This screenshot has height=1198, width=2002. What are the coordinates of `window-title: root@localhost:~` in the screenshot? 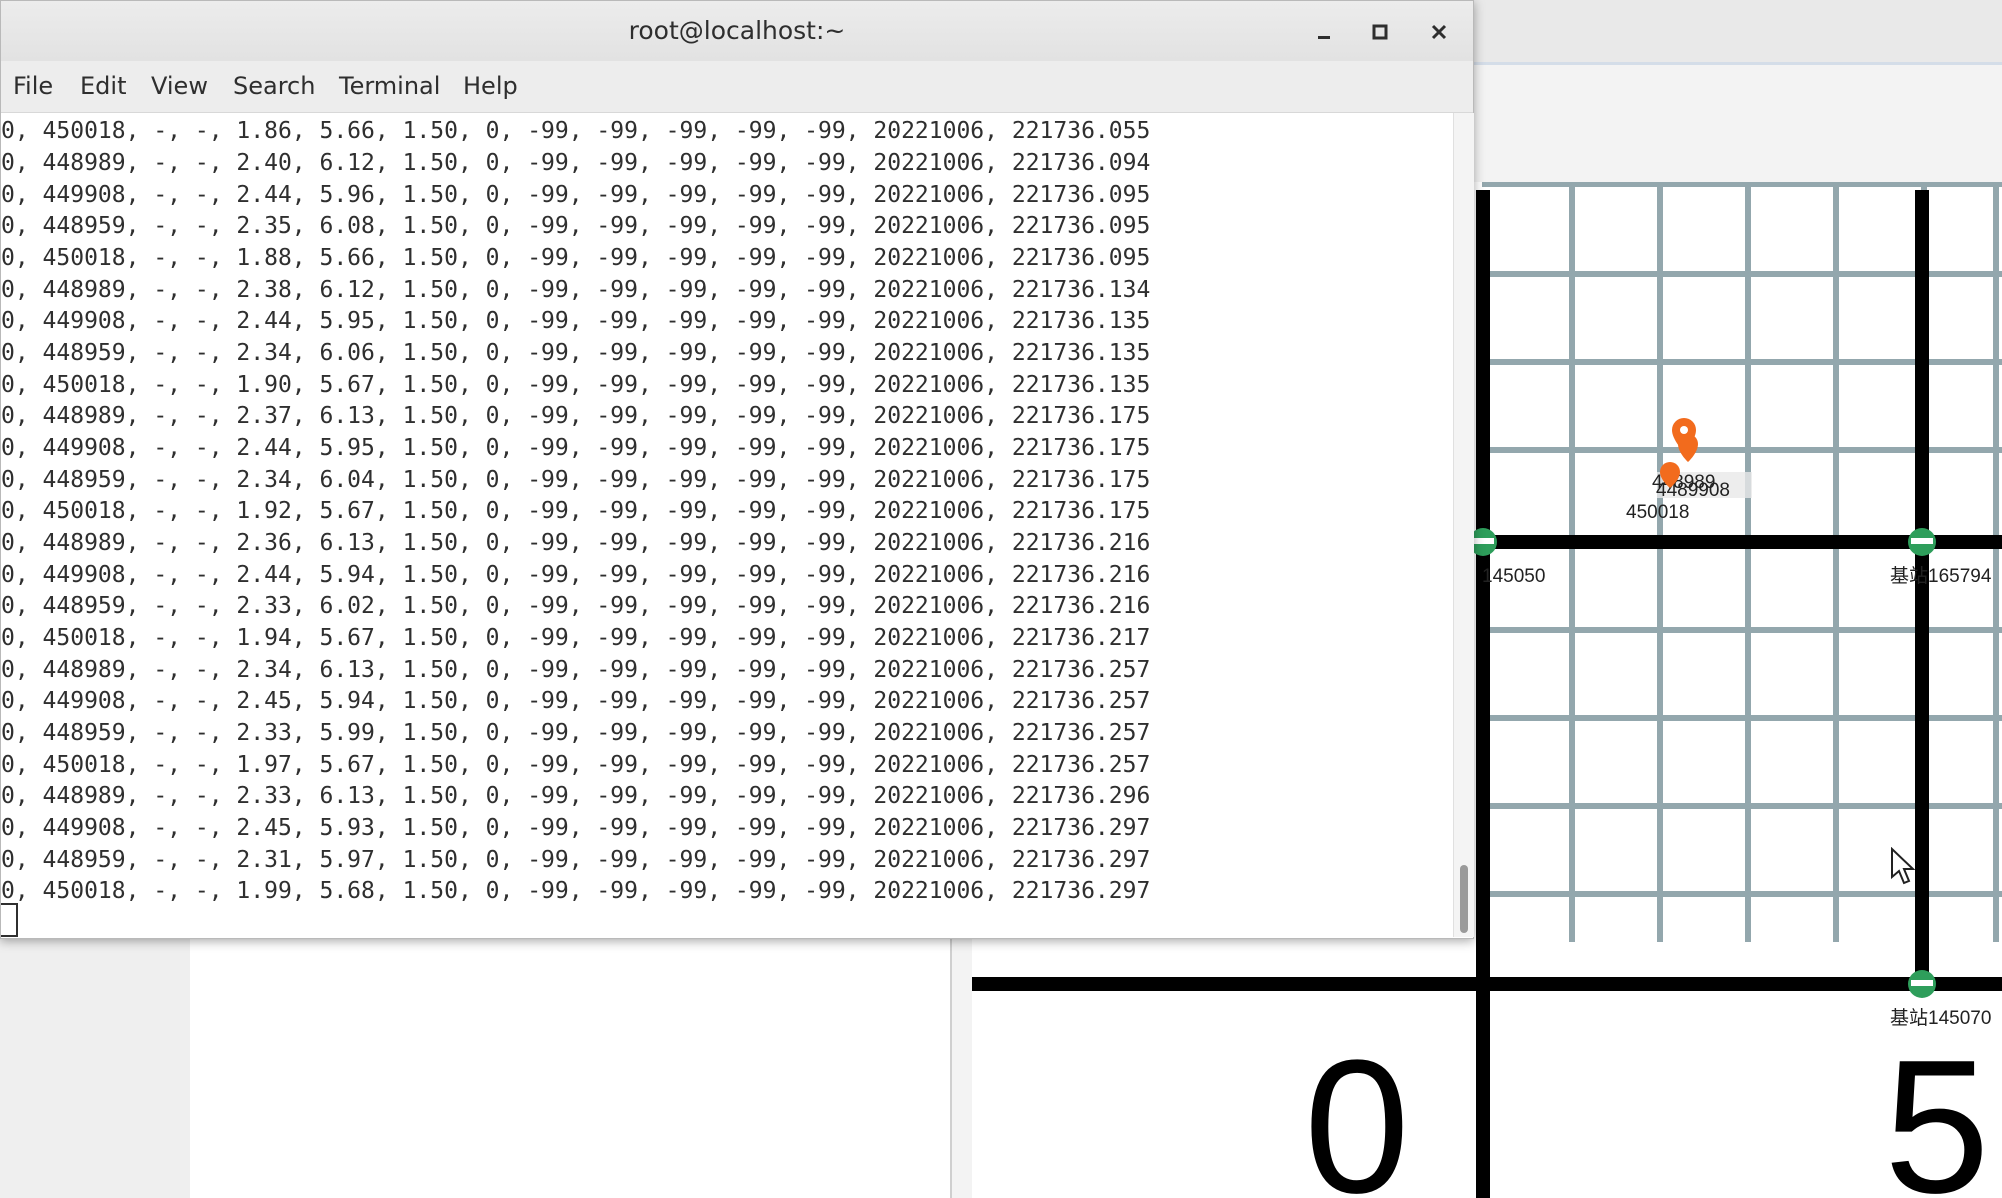 It's located at (737, 30).